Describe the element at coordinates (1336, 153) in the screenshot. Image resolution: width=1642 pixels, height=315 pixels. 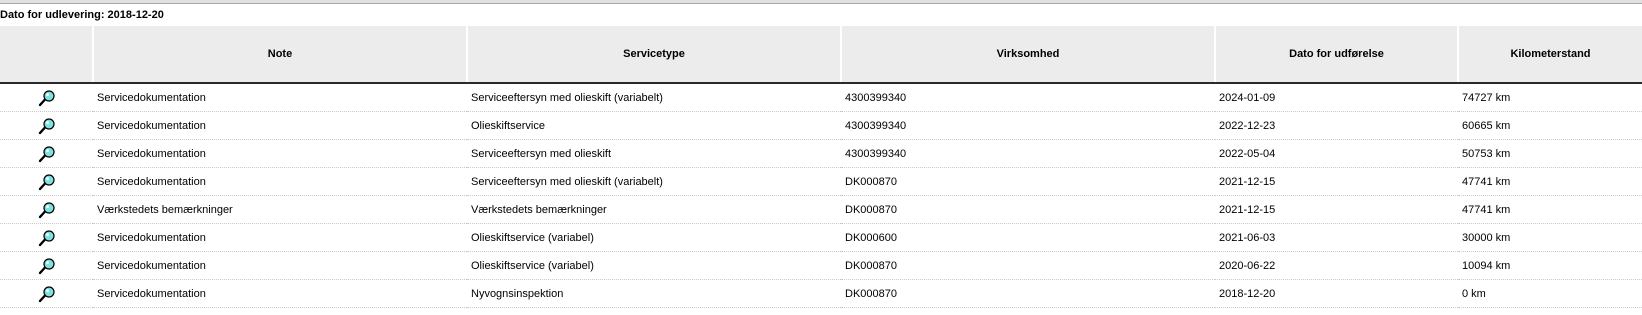
I see `cell-dato: 2022-05-04` at that location.